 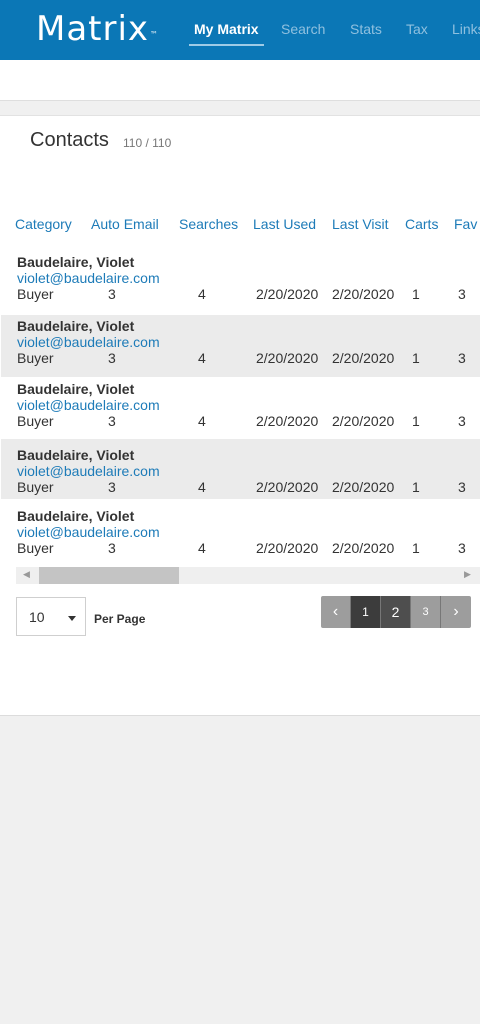 What do you see at coordinates (97, 29) in the screenshot?
I see `matrix-logo: Matrix™` at bounding box center [97, 29].